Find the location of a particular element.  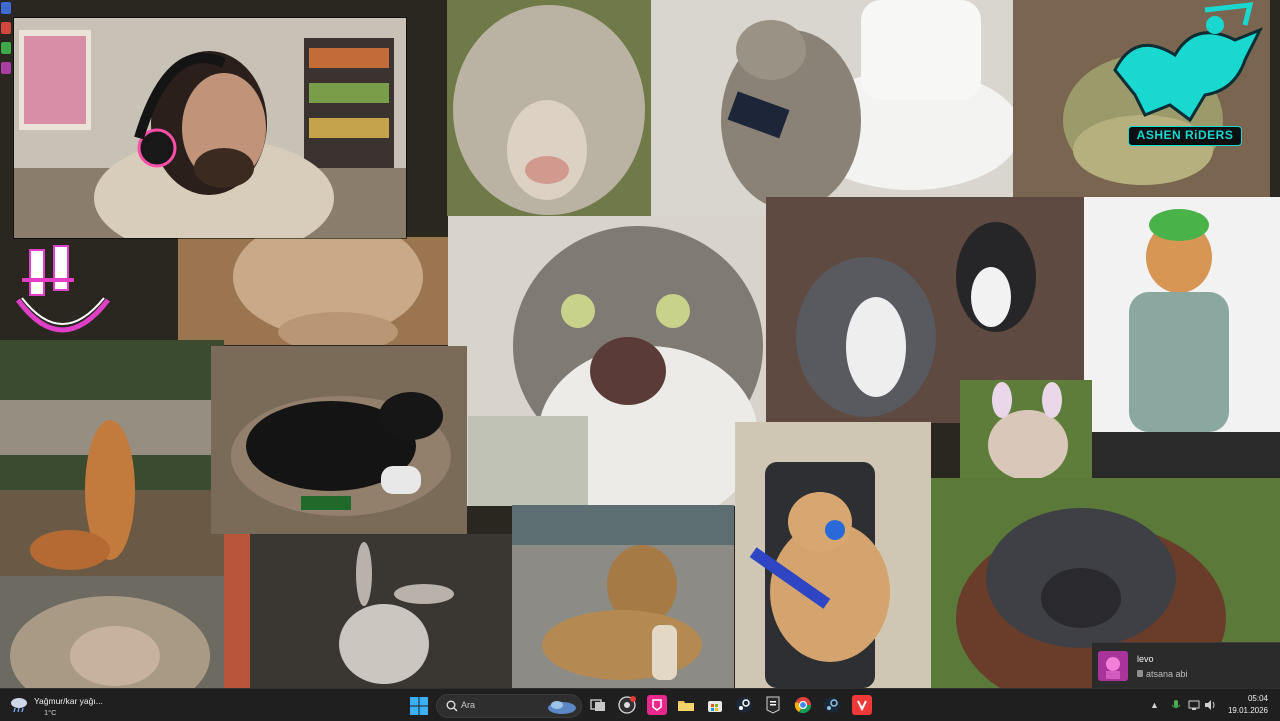

webcam-overlay is located at coordinates (210, 128).